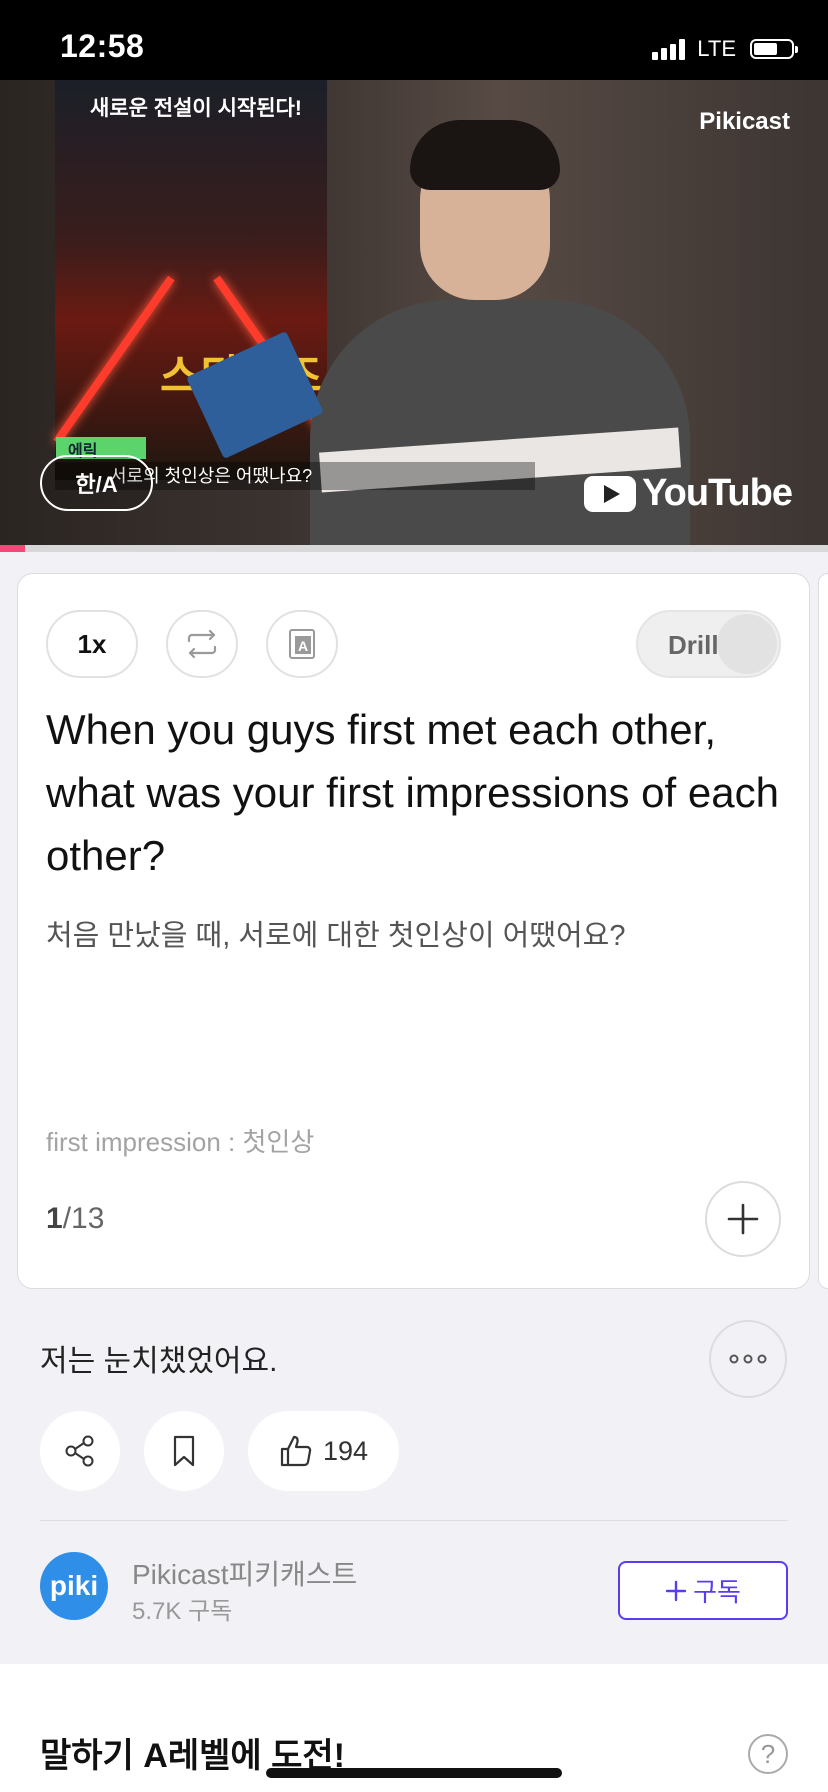 The height and width of the screenshot is (1792, 828). I want to click on bookmark-icon, so click(184, 1451).